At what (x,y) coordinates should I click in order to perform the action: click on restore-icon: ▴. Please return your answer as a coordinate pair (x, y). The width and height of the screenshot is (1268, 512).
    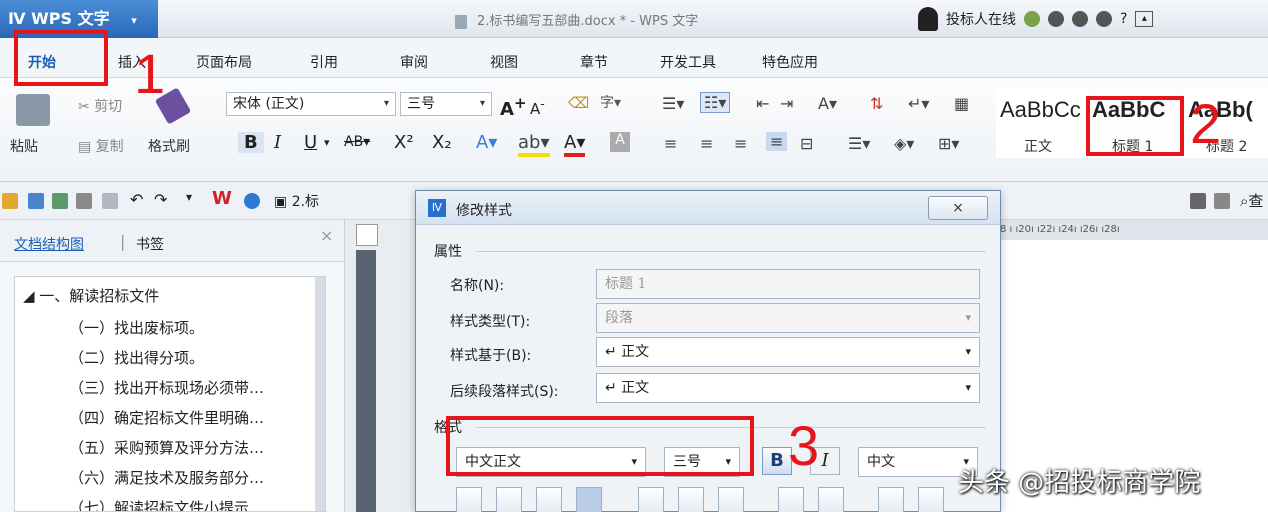
    Looking at the image, I should click on (1144, 19).